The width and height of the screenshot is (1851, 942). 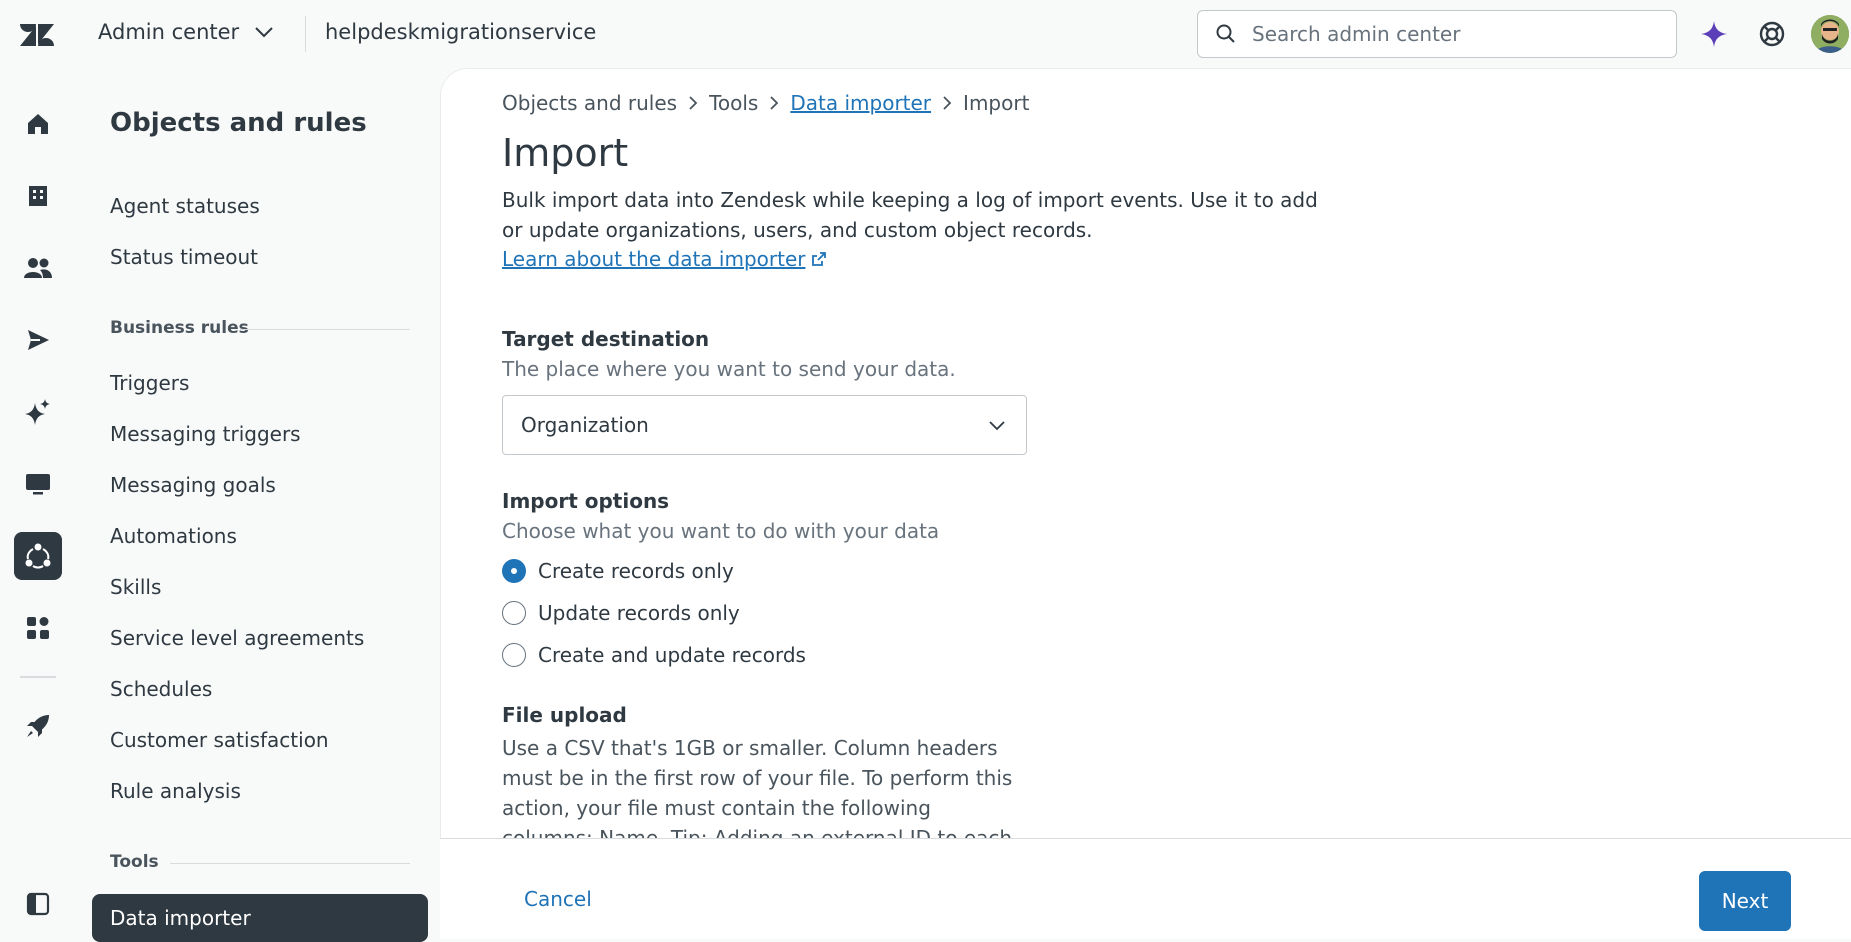 I want to click on nav-item-schedules: Schedules, so click(x=161, y=689).